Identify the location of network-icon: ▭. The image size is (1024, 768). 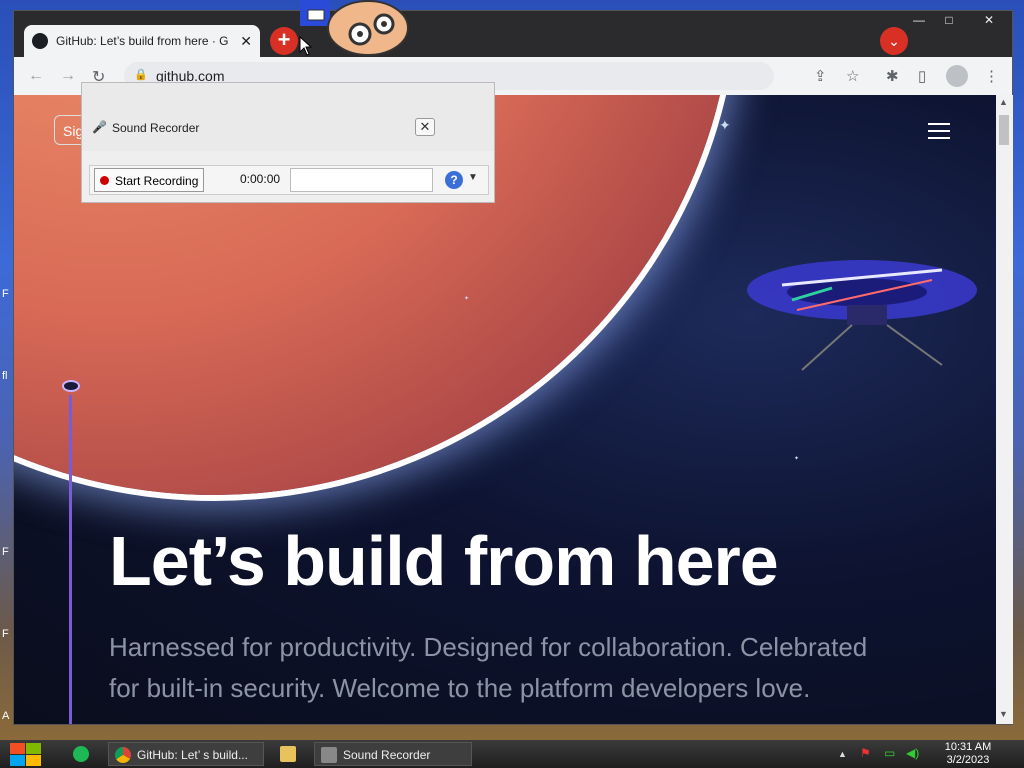
(889, 753).